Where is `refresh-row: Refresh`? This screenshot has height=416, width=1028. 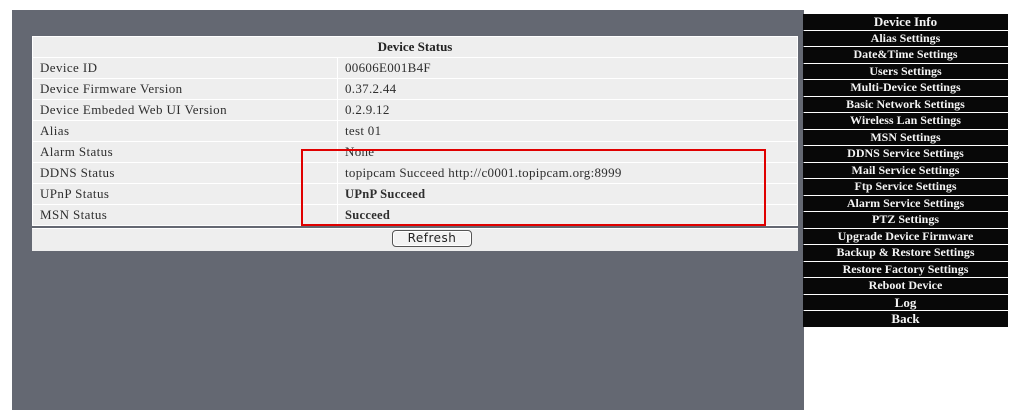 refresh-row: Refresh is located at coordinates (415, 239).